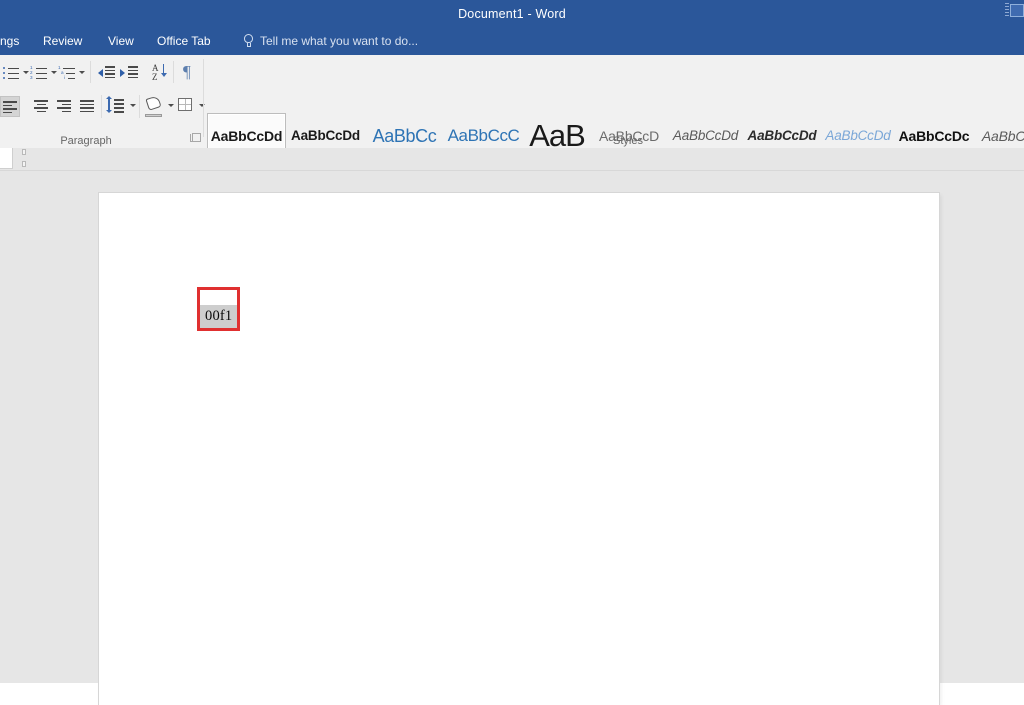 The image size is (1024, 705). What do you see at coordinates (26, 72) in the screenshot?
I see `bullets-caret-icon` at bounding box center [26, 72].